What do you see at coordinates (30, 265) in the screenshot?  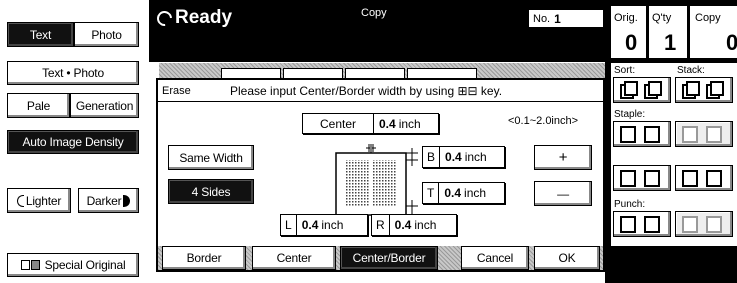 I see `special-original-icon` at bounding box center [30, 265].